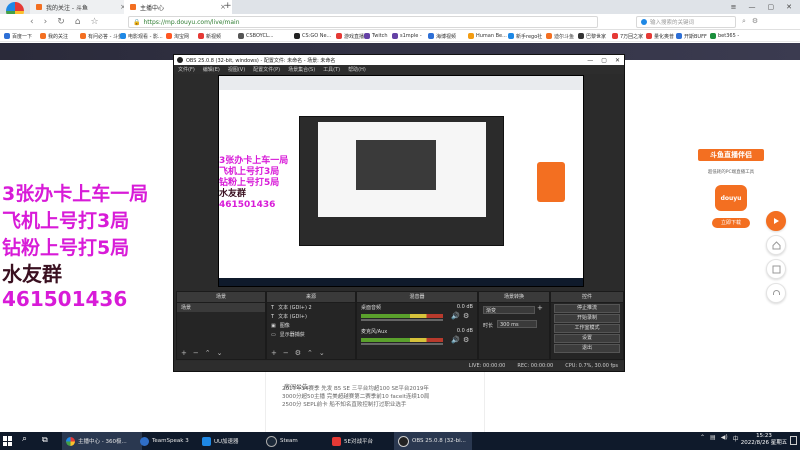 This screenshot has height=450, width=800. What do you see at coordinates (357, 69) in the screenshot?
I see `menu-help: 帮助(H)` at bounding box center [357, 69].